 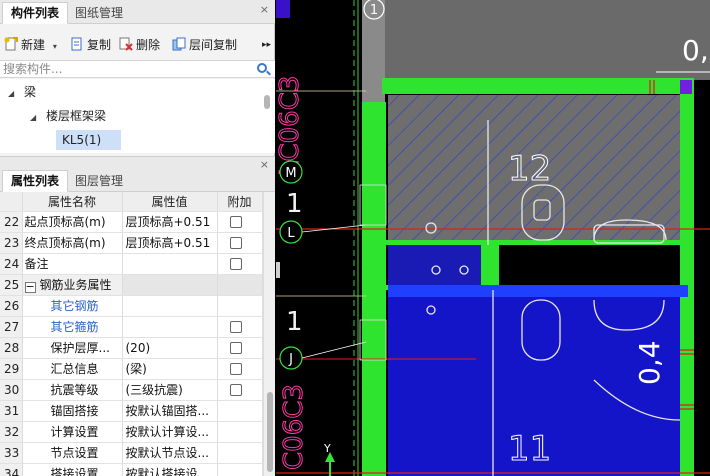 I want to click on table-row: 28 保护层厚... (20), so click(x=131, y=348).